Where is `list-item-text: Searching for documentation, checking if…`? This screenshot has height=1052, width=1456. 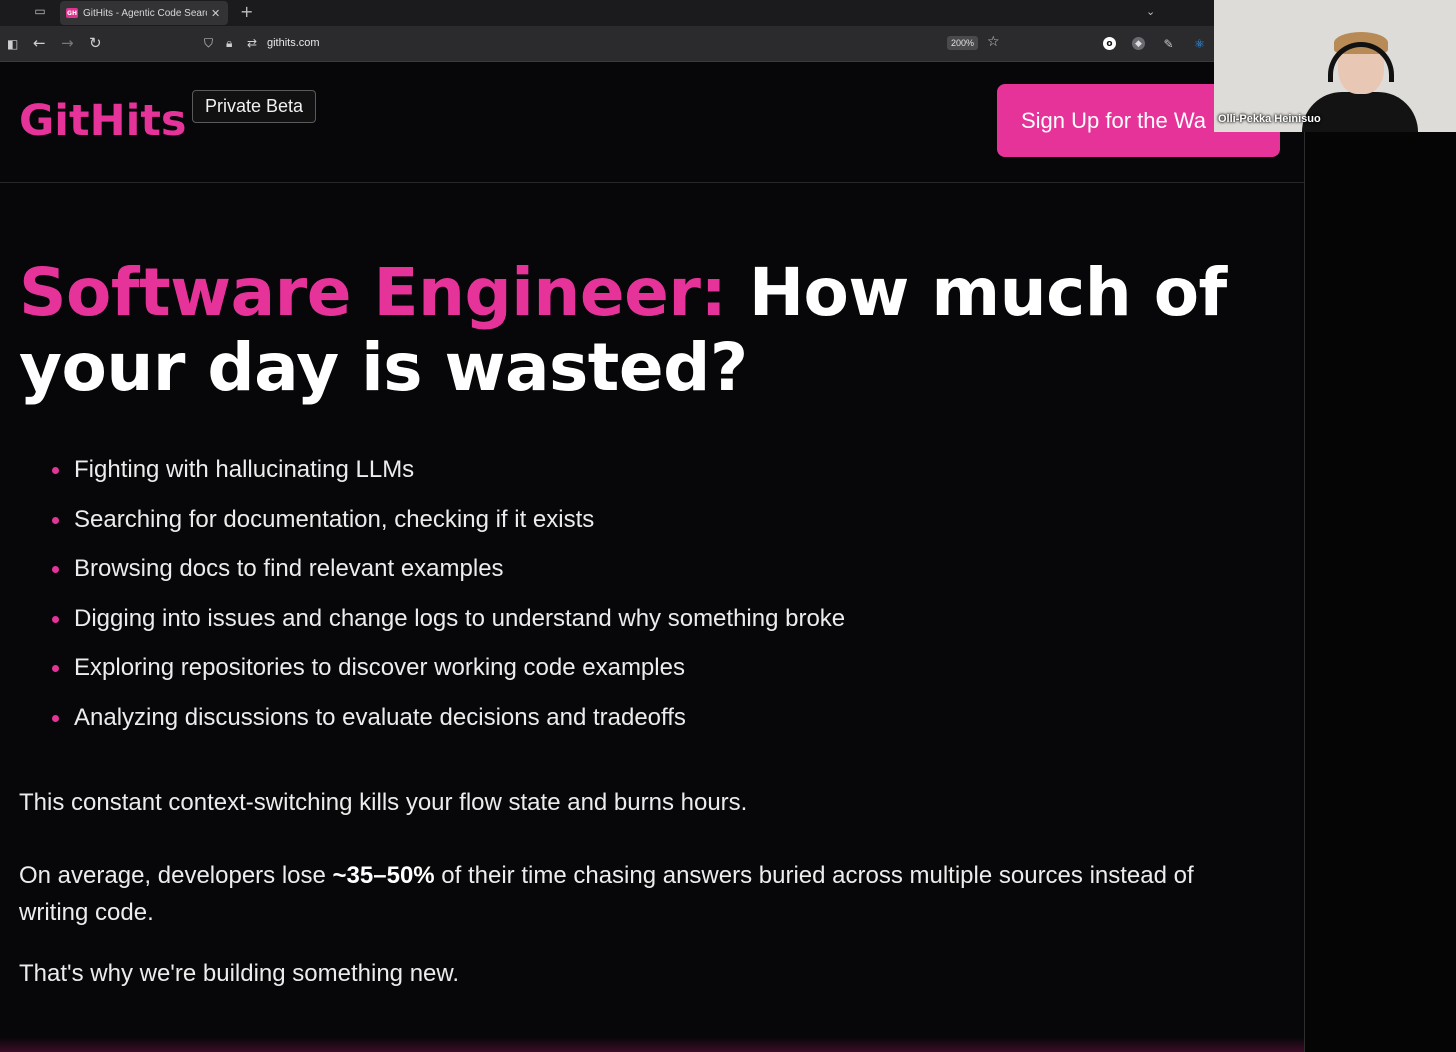 list-item-text: Searching for documentation, checking if… is located at coordinates (334, 519).